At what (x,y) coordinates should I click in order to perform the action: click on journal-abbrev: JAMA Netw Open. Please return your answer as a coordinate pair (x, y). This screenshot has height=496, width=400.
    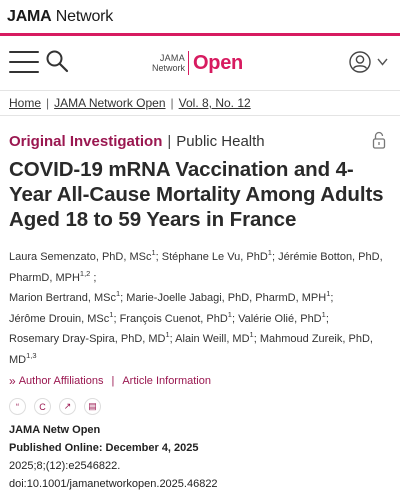
    Looking at the image, I should click on (55, 430).